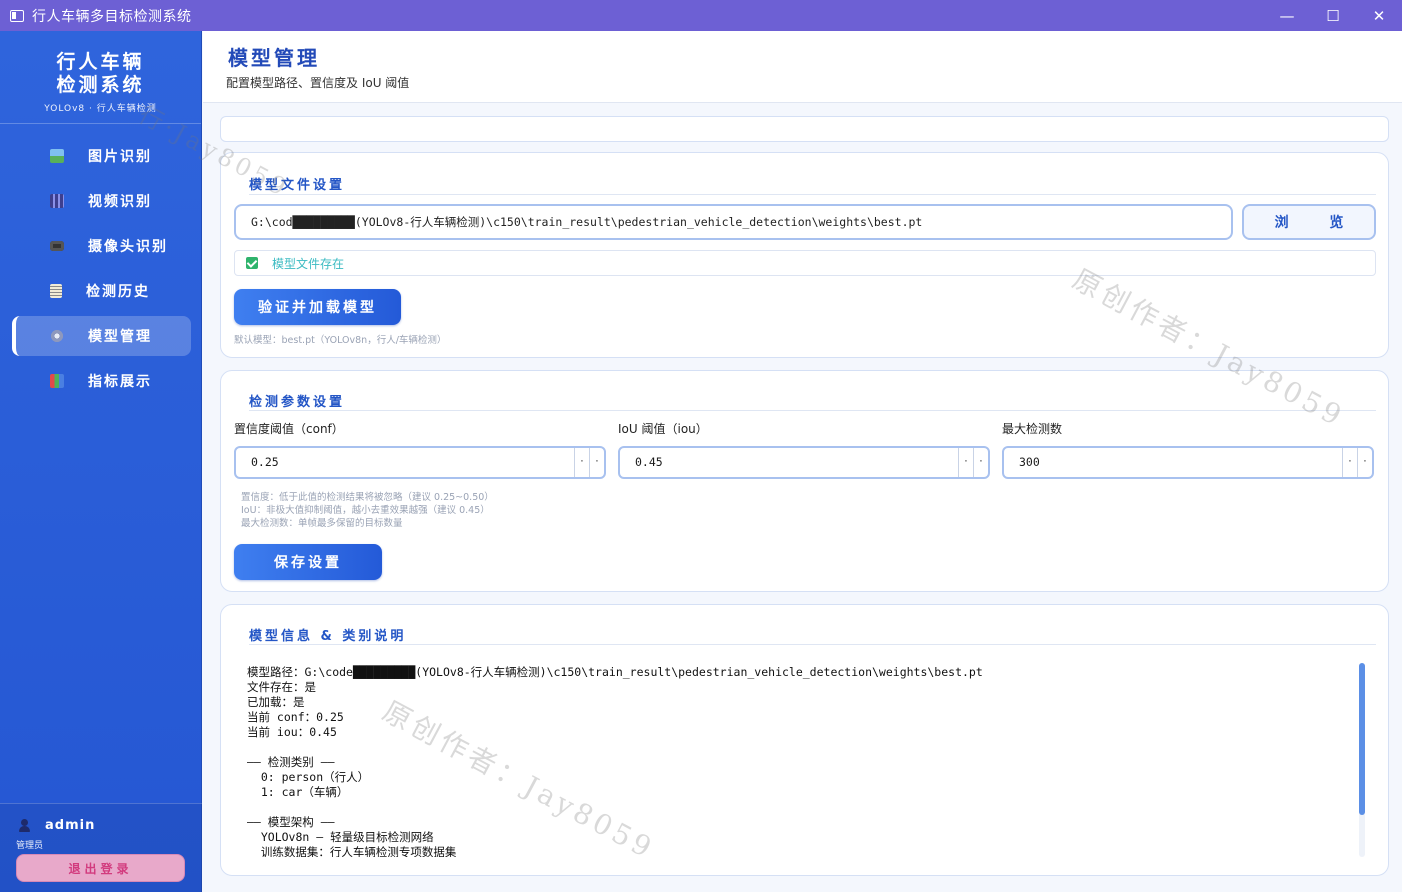  Describe the element at coordinates (328, 636) in the screenshot. I see `section-title: 模型信息 & 类别说明` at that location.